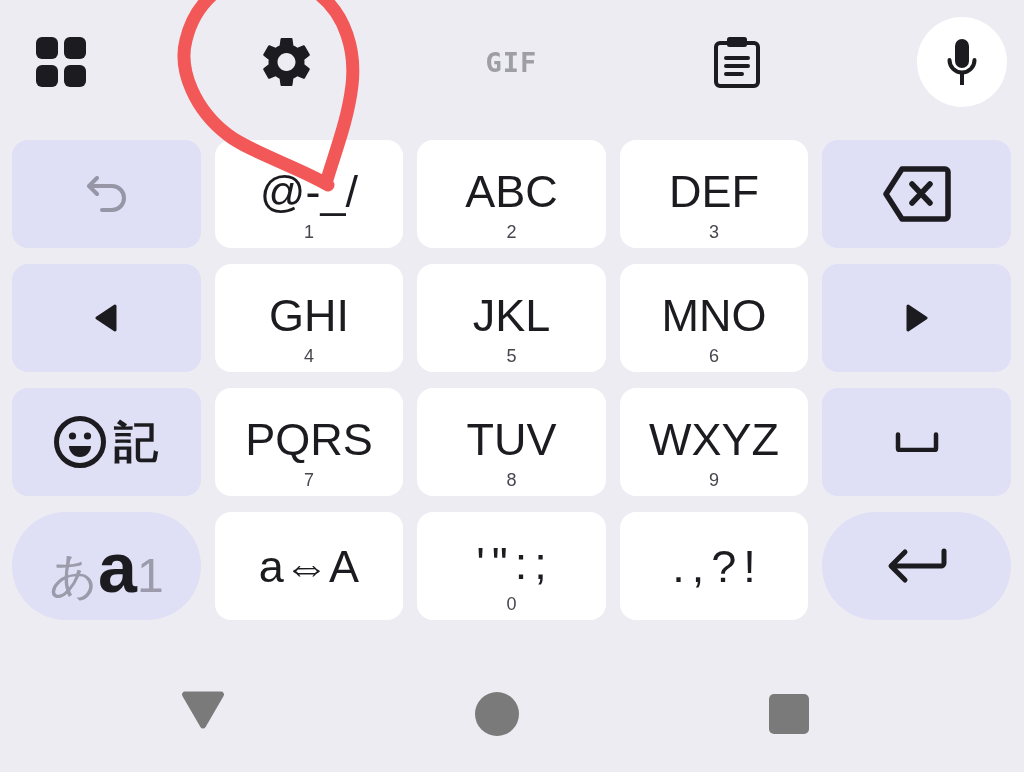 The image size is (1024, 772). What do you see at coordinates (106, 194) in the screenshot?
I see `undo-icon` at bounding box center [106, 194].